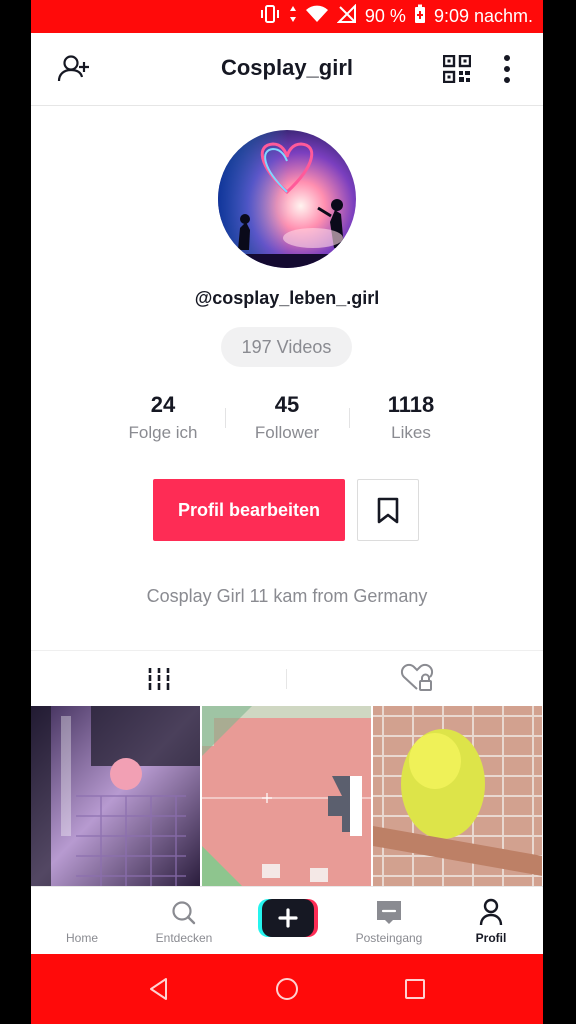 The width and height of the screenshot is (576, 1024). What do you see at coordinates (507, 69) in the screenshot?
I see `more-vertical-icon` at bounding box center [507, 69].